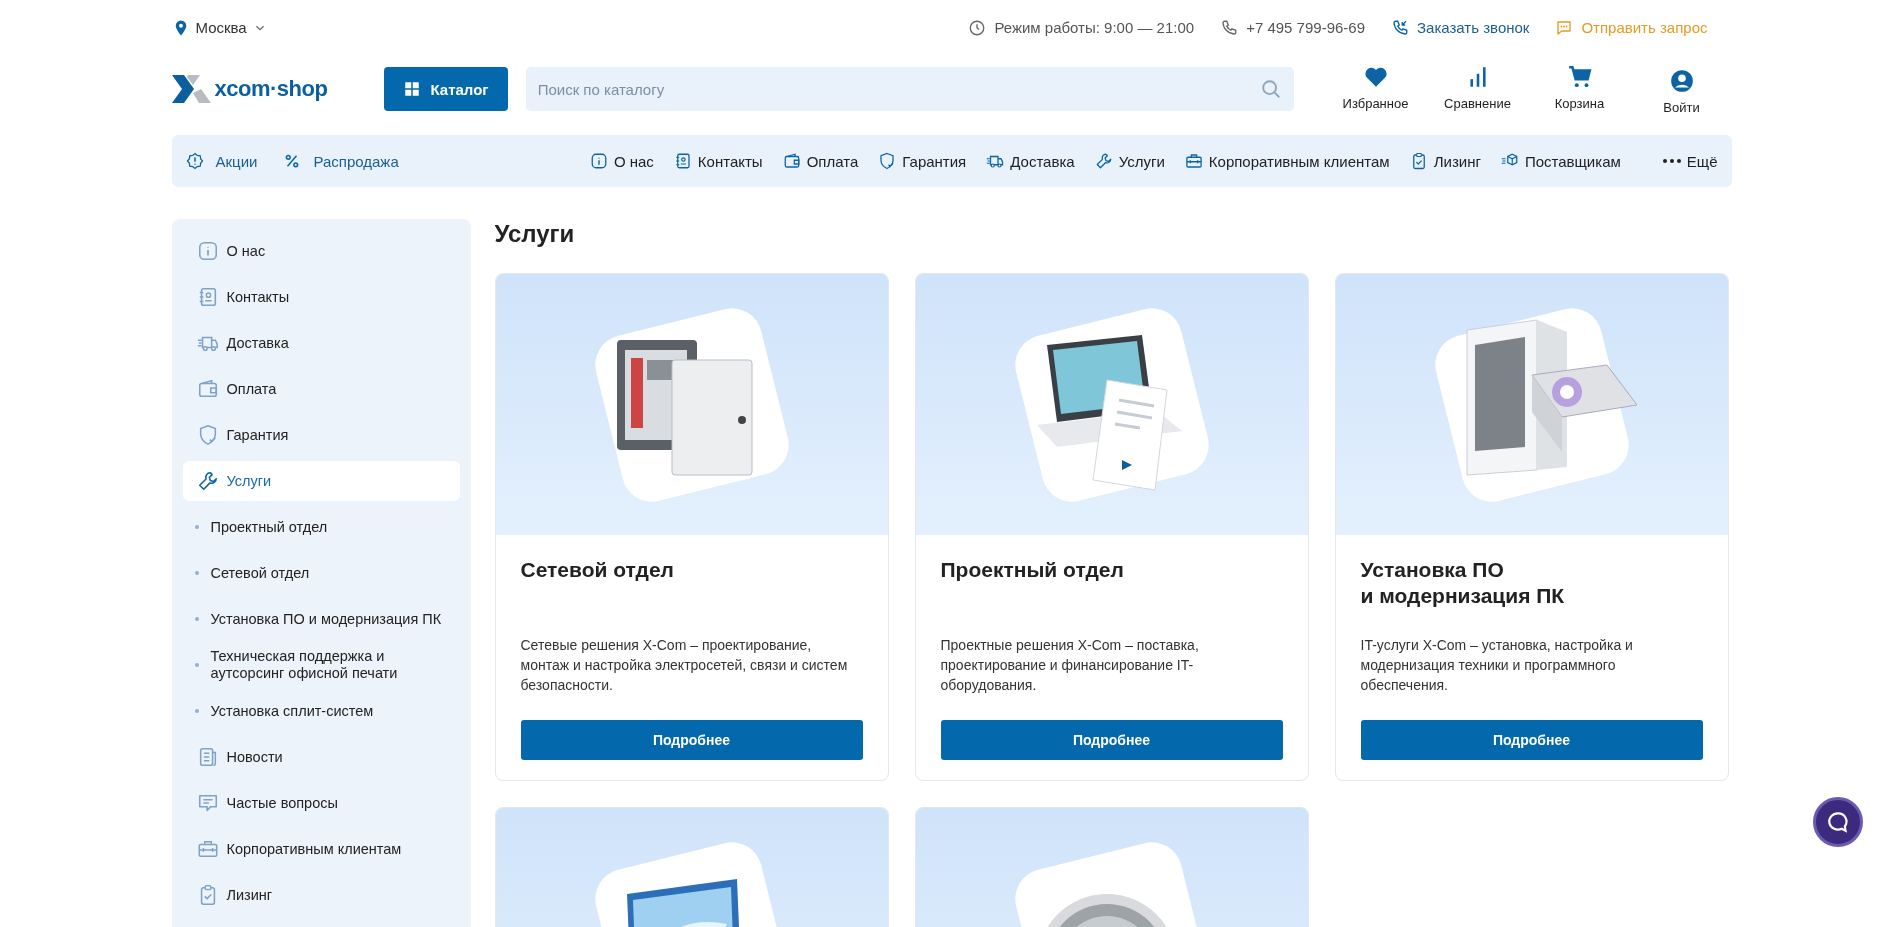  What do you see at coordinates (597, 570) in the screenshot?
I see `card-title: Сетевой отдел` at bounding box center [597, 570].